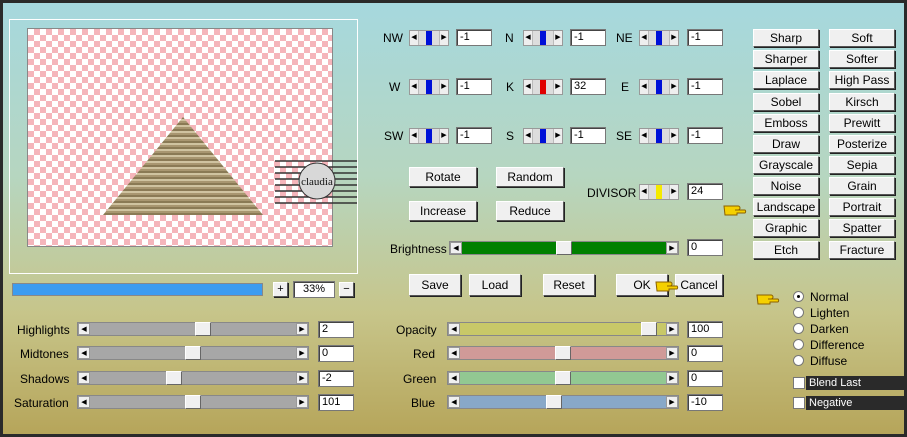 This screenshot has width=907, height=437. Describe the element at coordinates (474, 135) in the screenshot. I see `field-sw: -1` at that location.